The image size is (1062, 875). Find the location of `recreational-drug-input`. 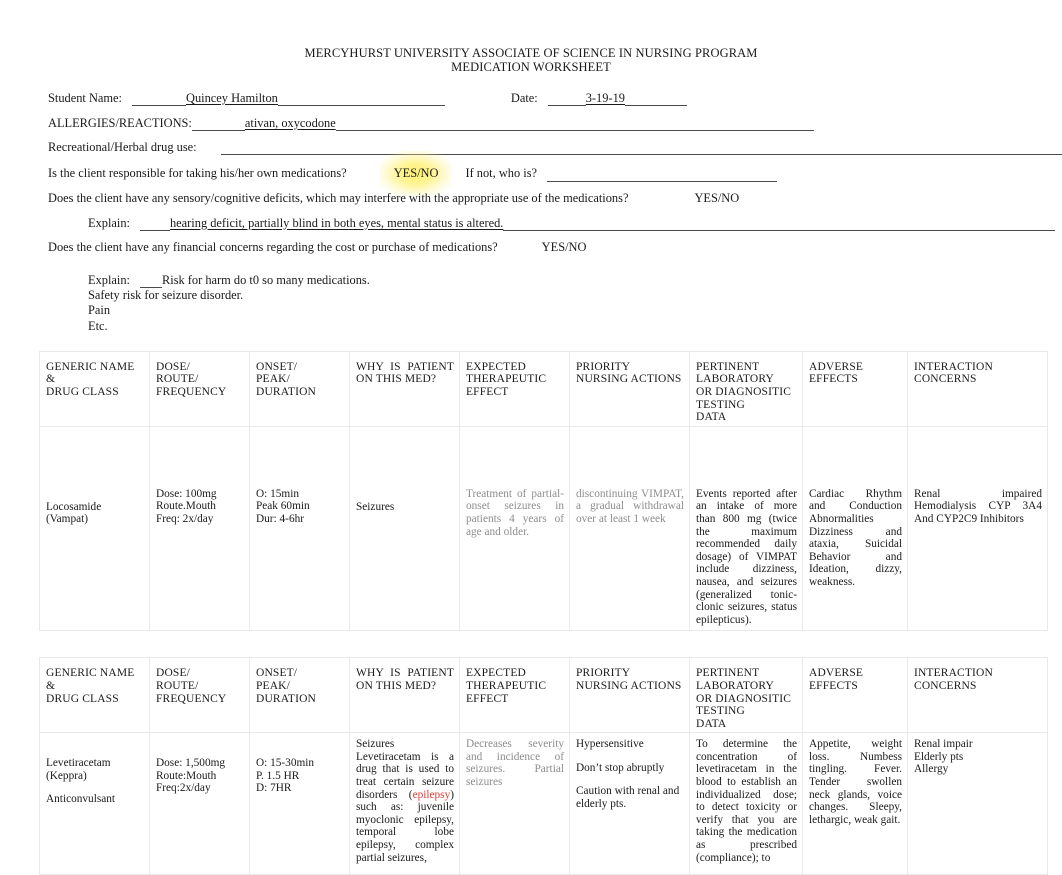

recreational-drug-input is located at coordinates (641, 148).